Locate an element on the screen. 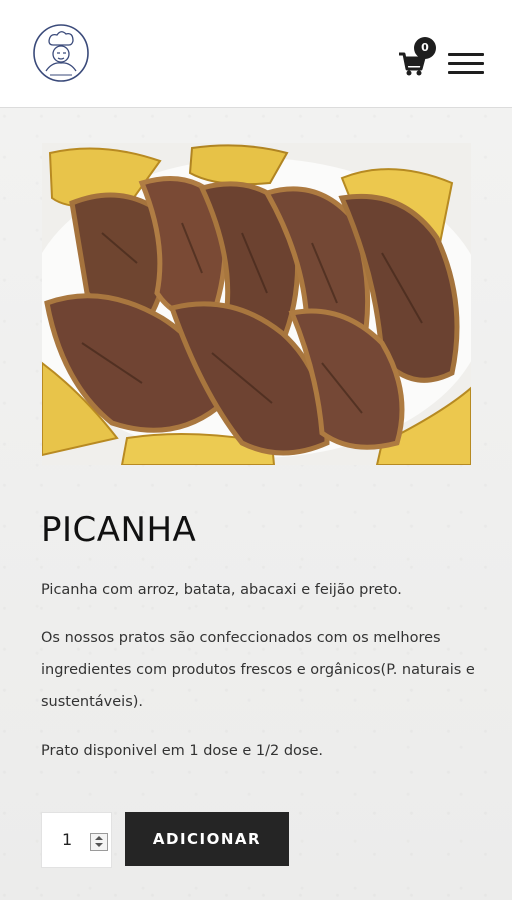 The image size is (512, 900). stepper-up-icon is located at coordinates (99, 838).